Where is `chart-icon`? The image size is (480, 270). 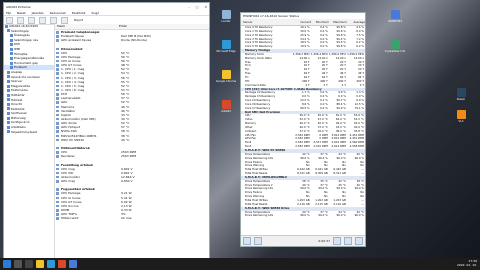 chart-icon is located at coordinates (64, 20).